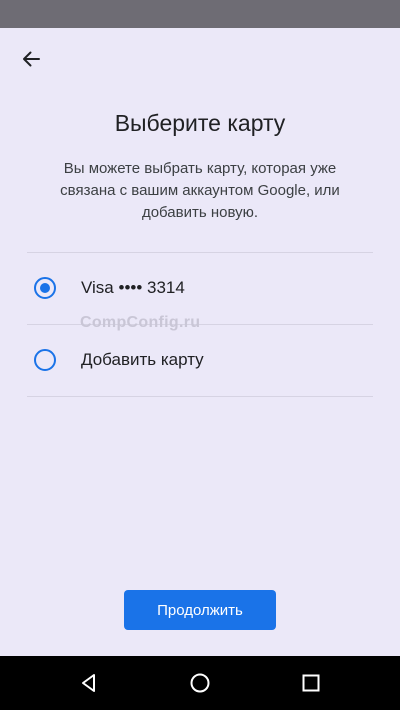 This screenshot has width=400, height=710. I want to click on nav-home-button, so click(200, 683).